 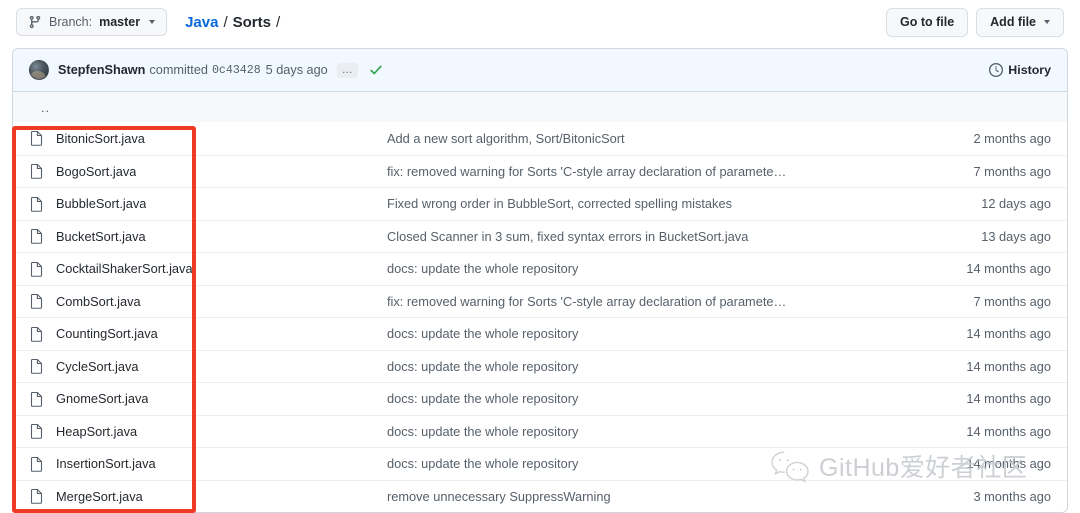 I want to click on avatar, so click(x=39, y=70).